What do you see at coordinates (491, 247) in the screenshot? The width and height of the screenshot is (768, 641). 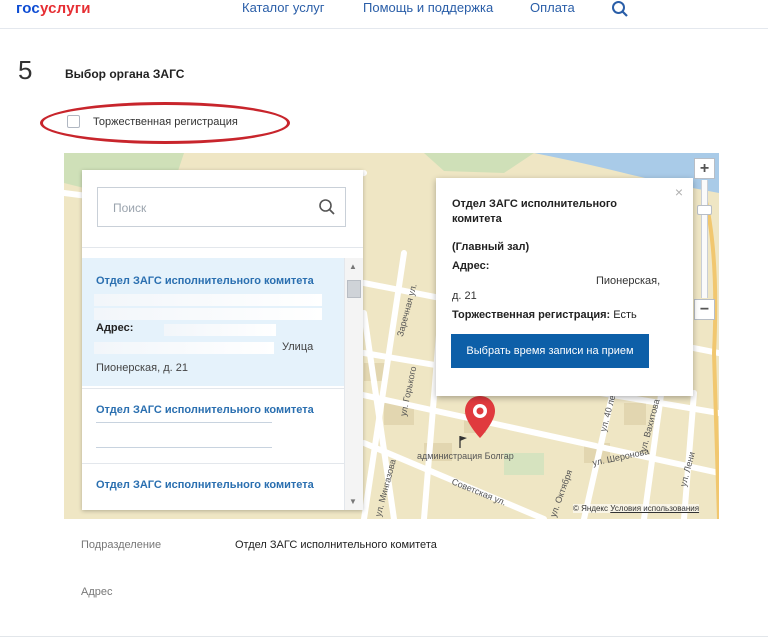 I see `popup-hall: (Главный зал)` at bounding box center [491, 247].